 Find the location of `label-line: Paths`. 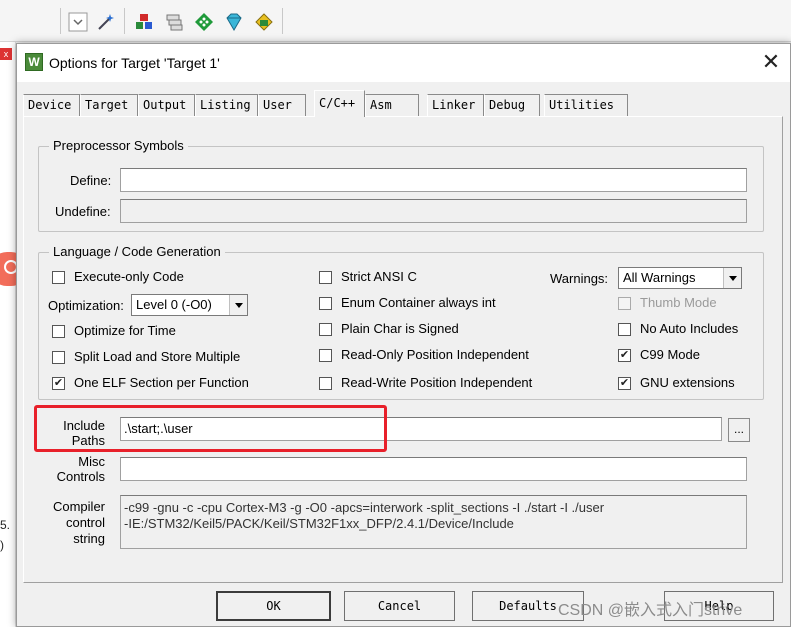

label-line: Paths is located at coordinates (88, 440).